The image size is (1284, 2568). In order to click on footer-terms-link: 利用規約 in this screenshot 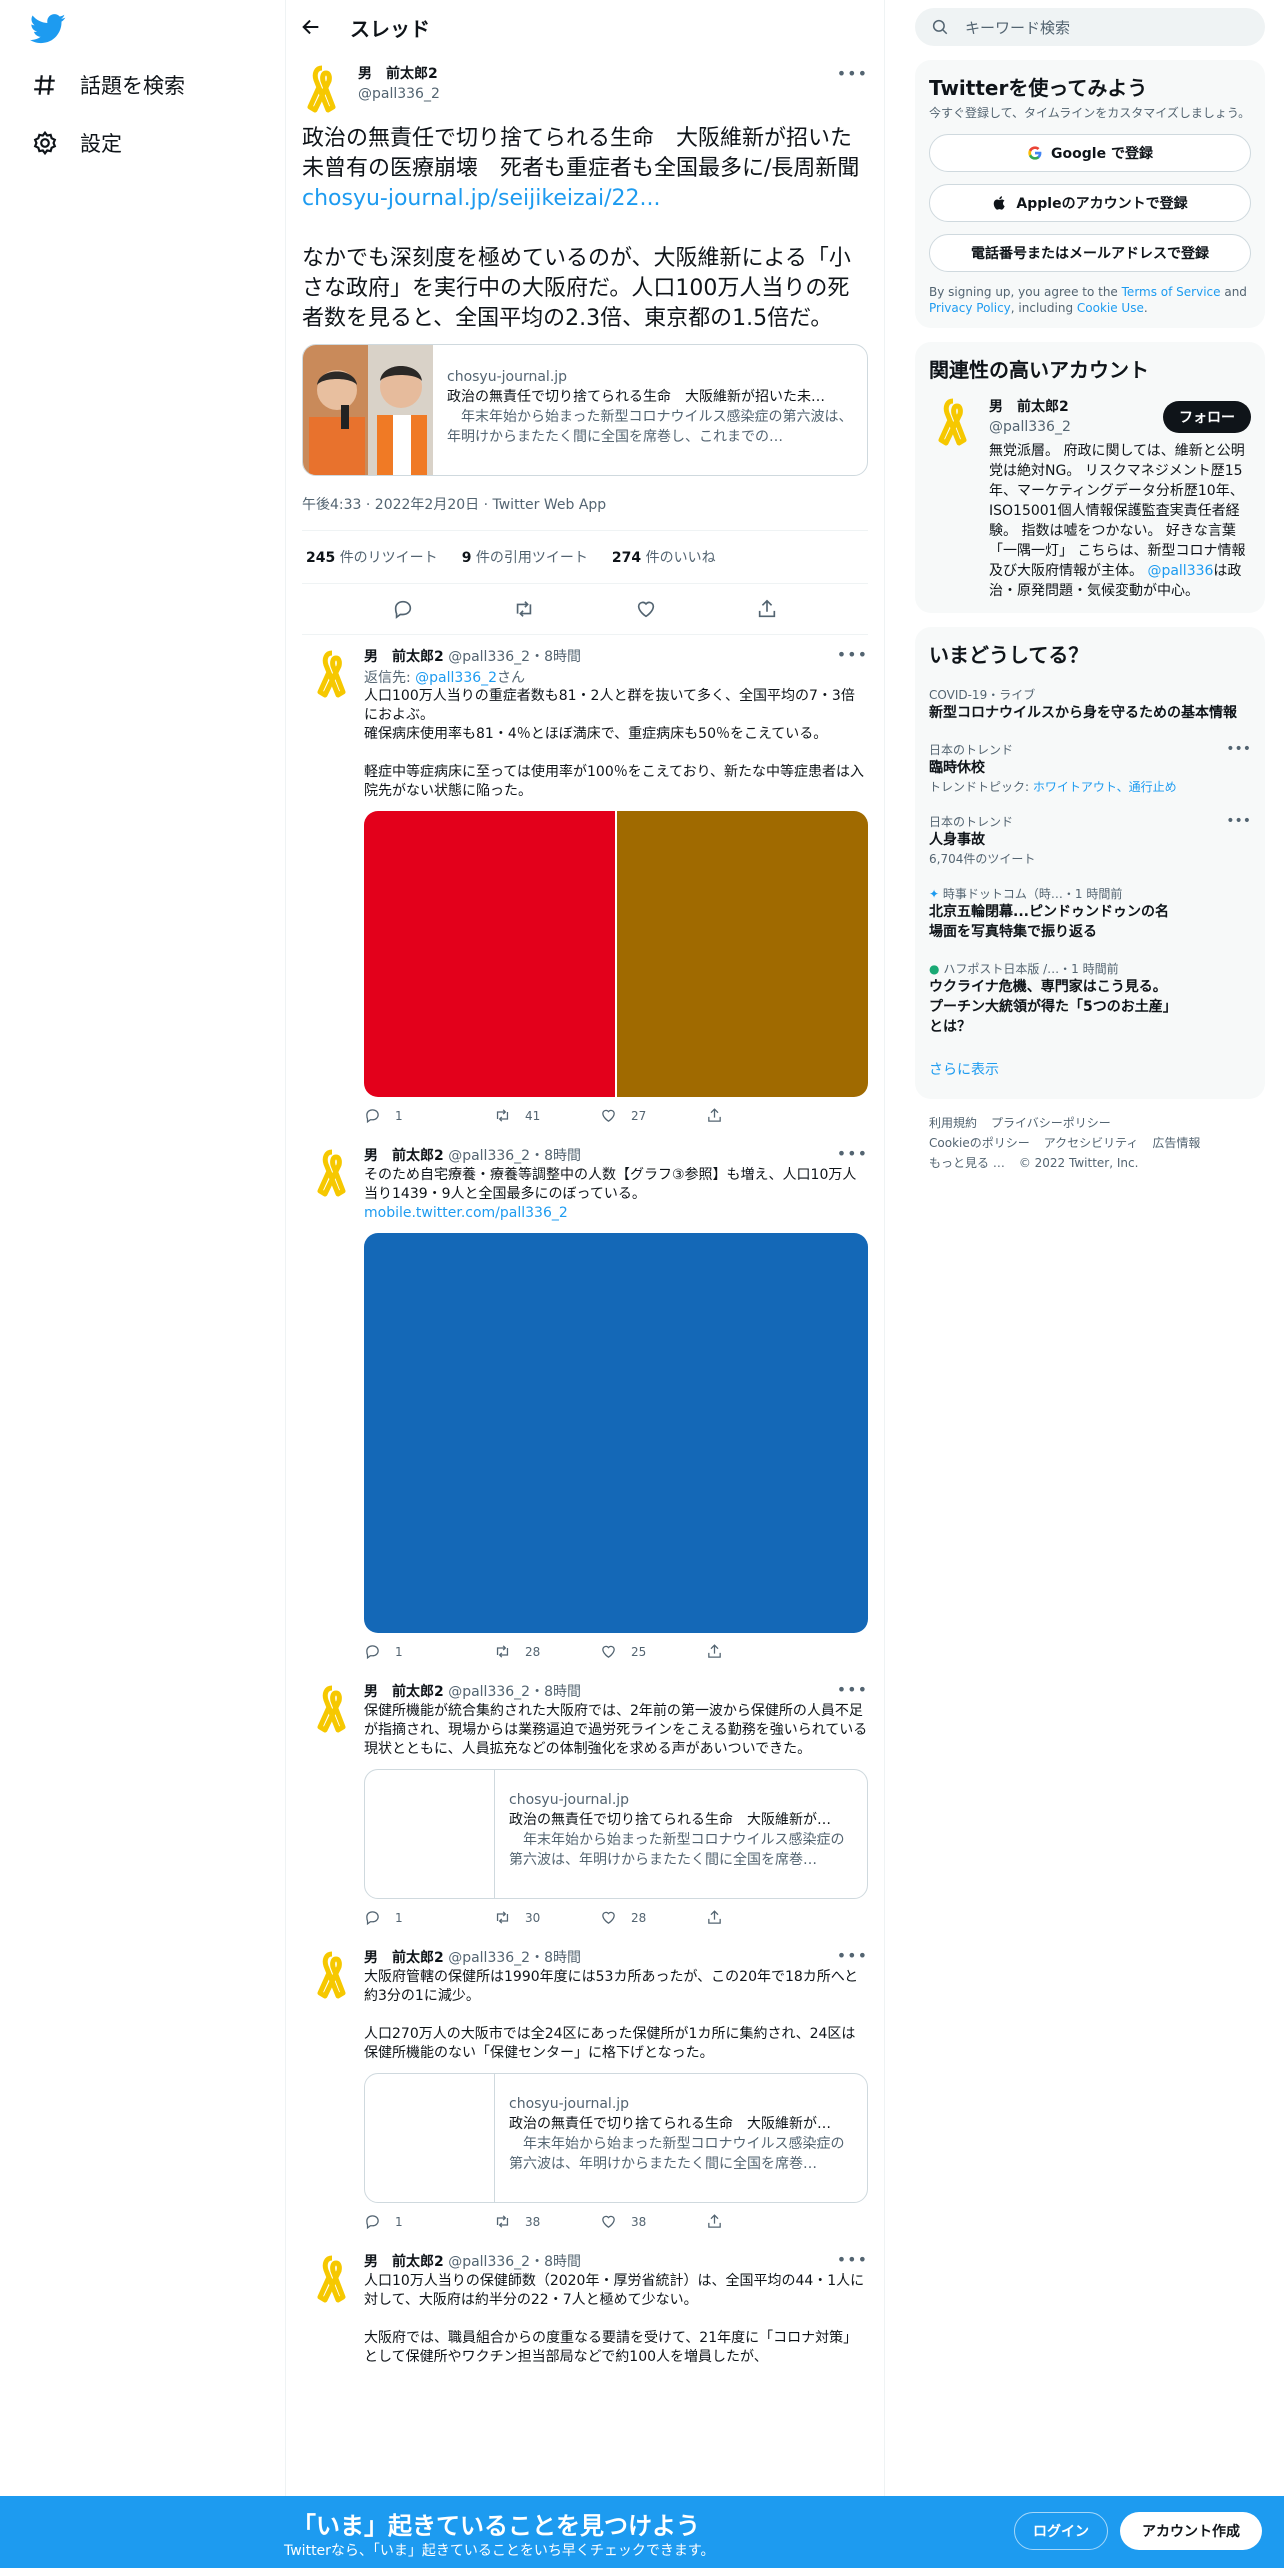, I will do `click(953, 1123)`.